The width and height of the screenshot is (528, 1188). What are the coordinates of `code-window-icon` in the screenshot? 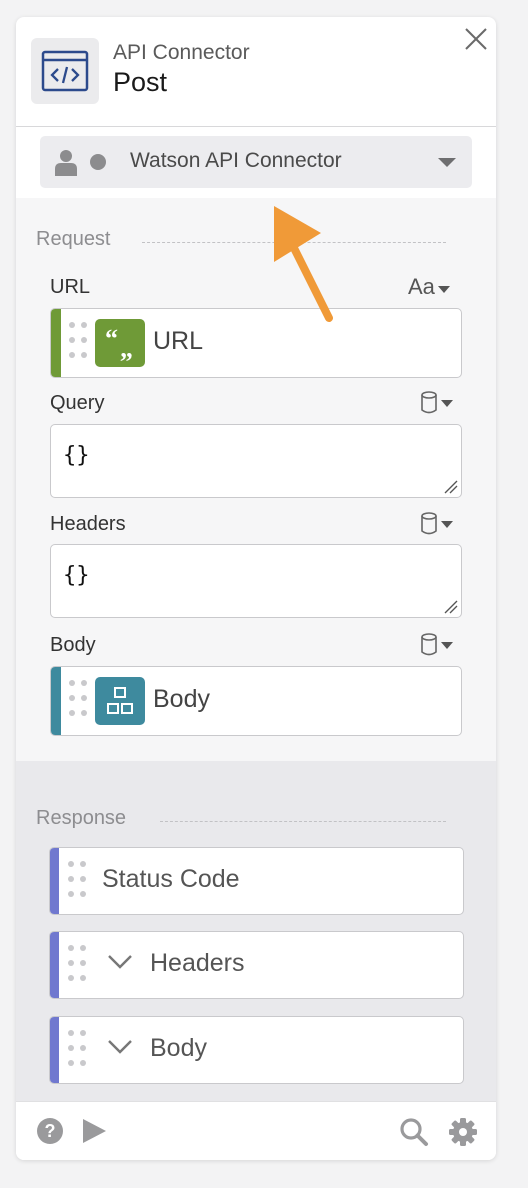 It's located at (65, 71).